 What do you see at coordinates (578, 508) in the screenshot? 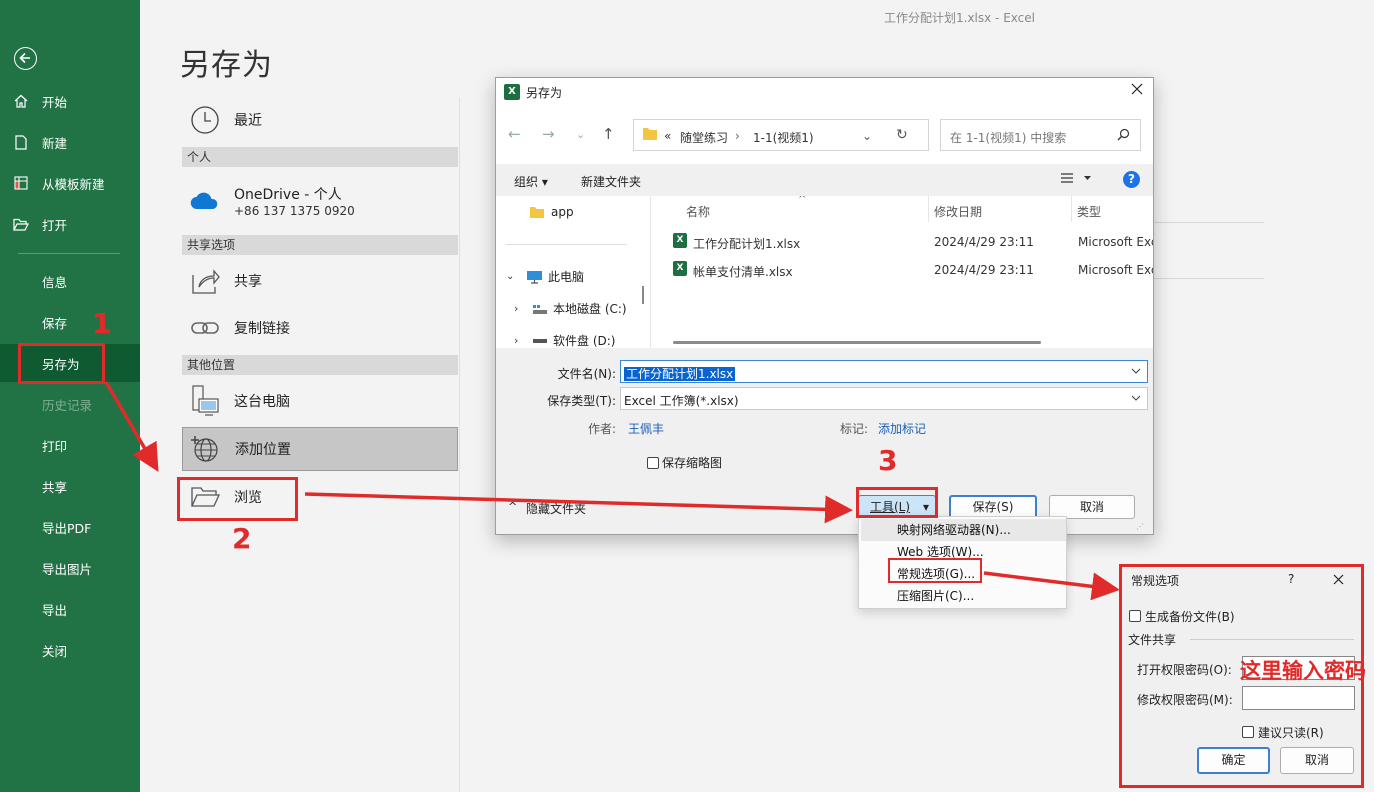
I see `arrow-browse-to-tools` at bounding box center [578, 508].